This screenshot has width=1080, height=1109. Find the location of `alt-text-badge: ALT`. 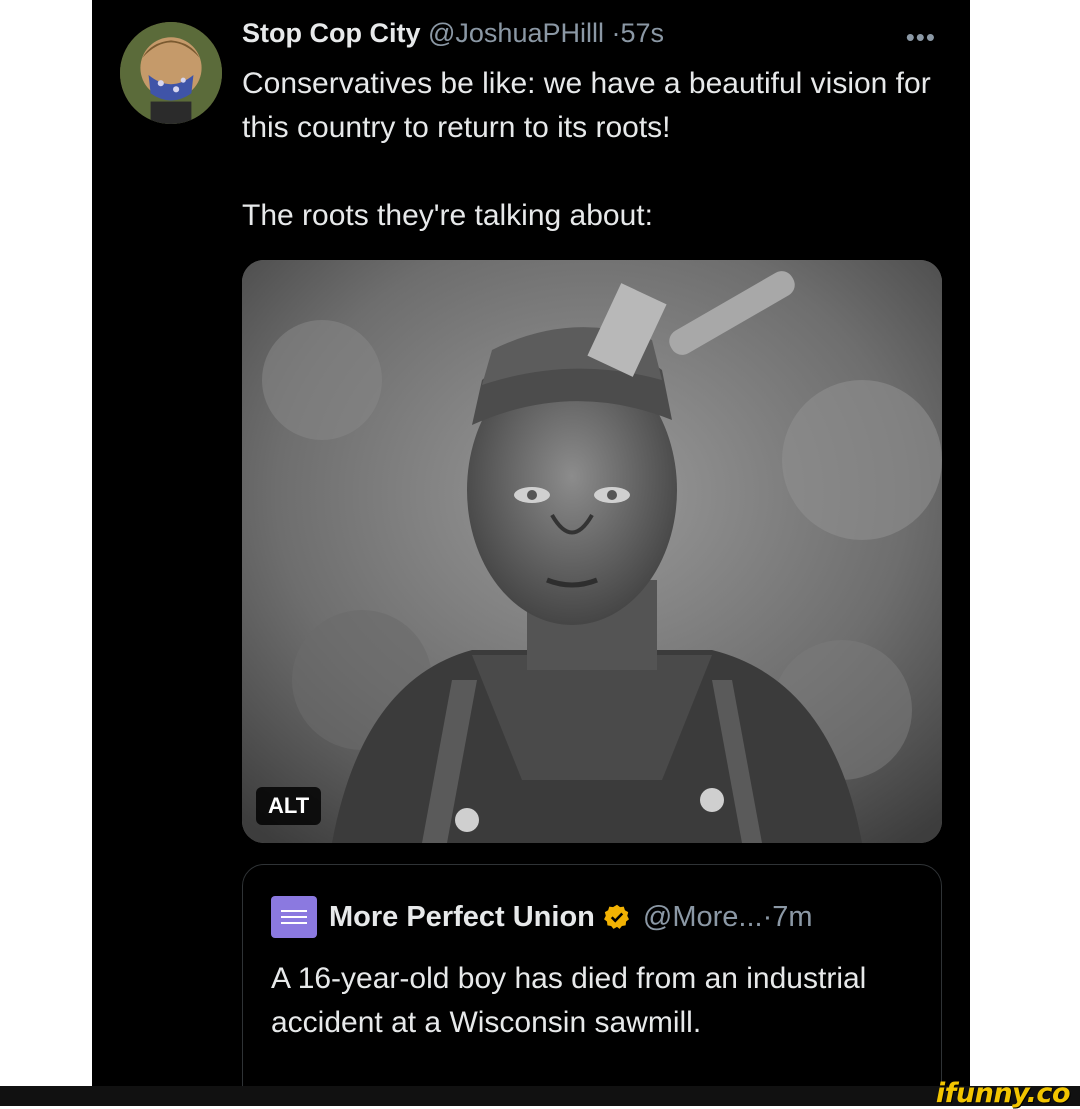

alt-text-badge: ALT is located at coordinates (289, 806).